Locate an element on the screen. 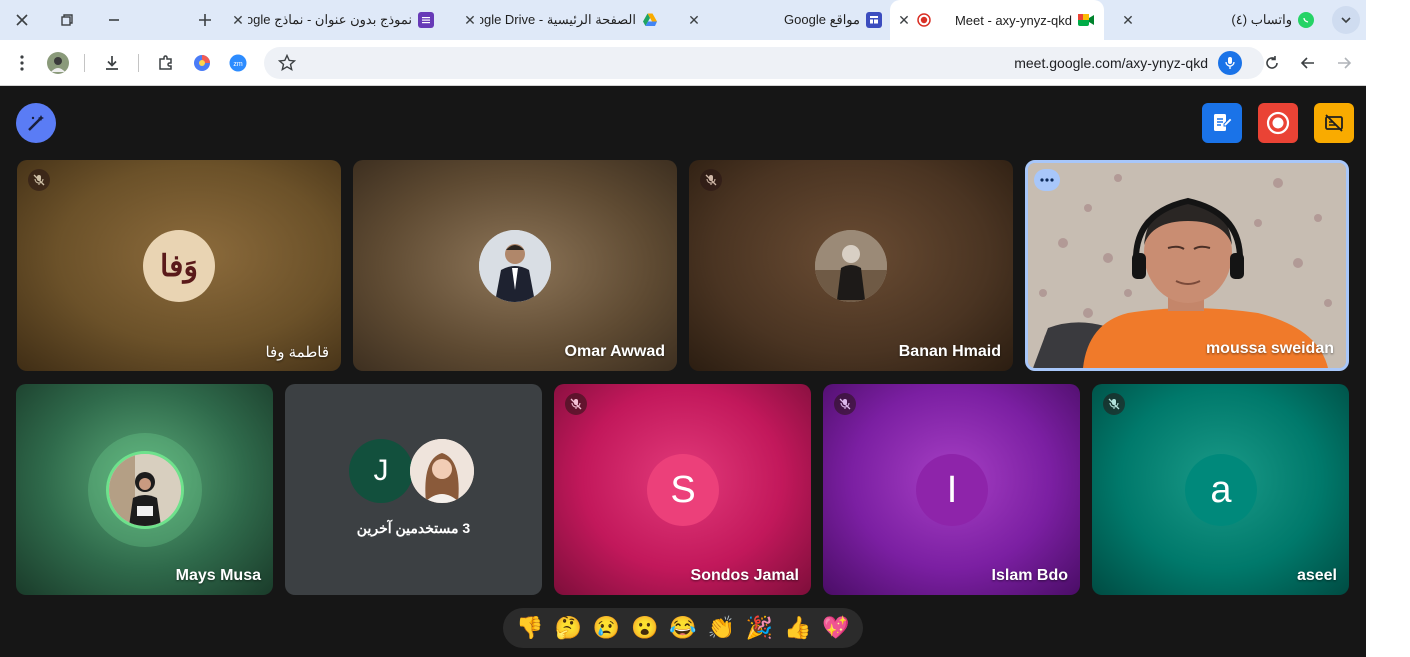 The width and height of the screenshot is (1410, 657). reaction-thinking: 🤔 is located at coordinates (568, 628).